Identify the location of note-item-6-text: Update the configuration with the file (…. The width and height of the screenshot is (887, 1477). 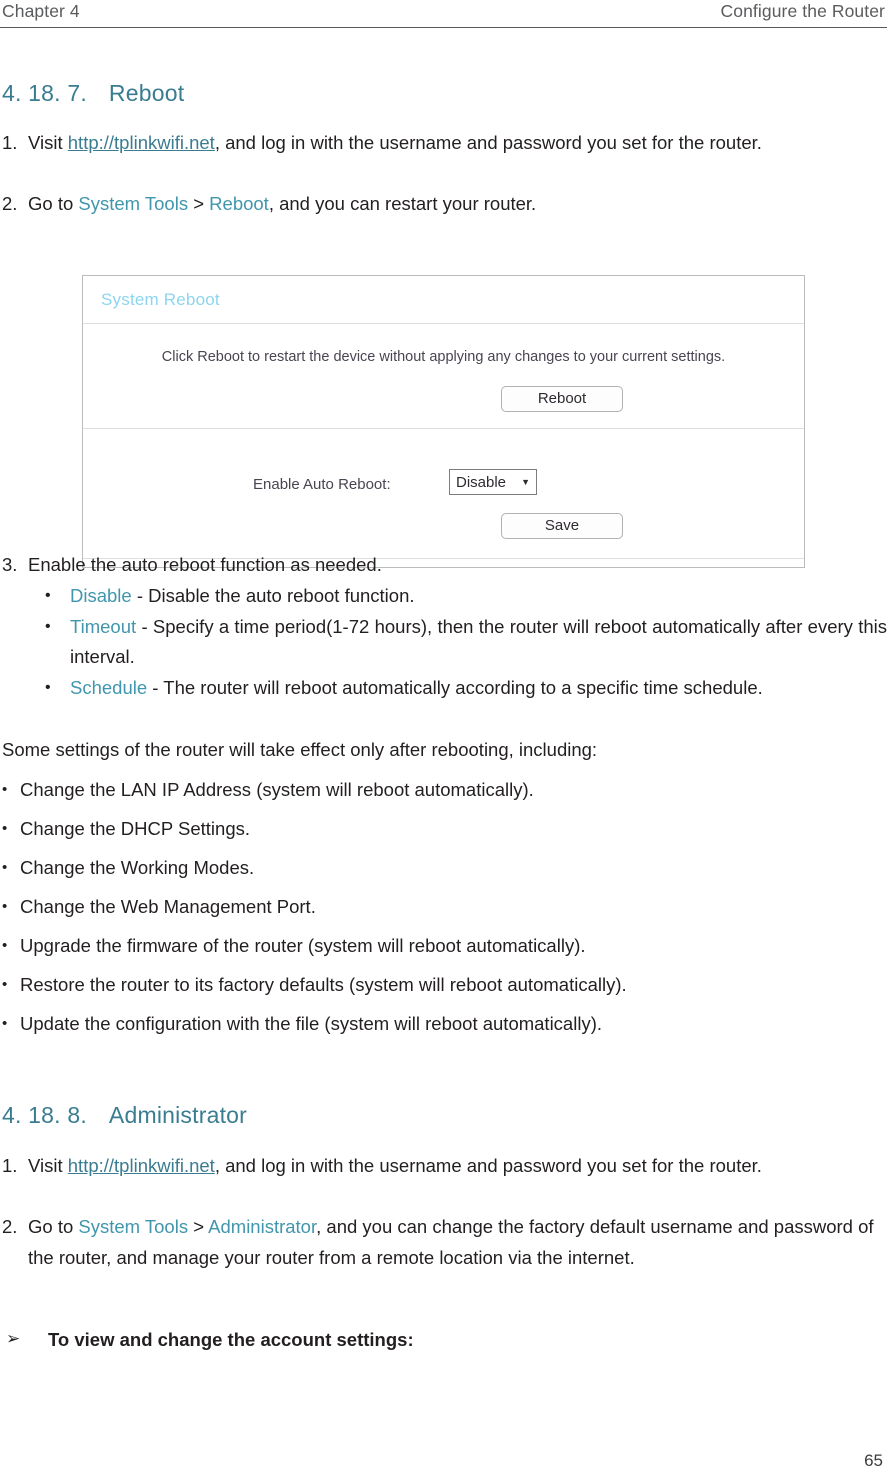
(311, 1023).